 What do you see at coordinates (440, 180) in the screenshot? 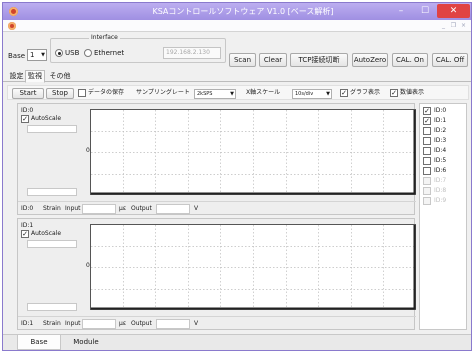
I see `id-label: ID:7` at bounding box center [440, 180].